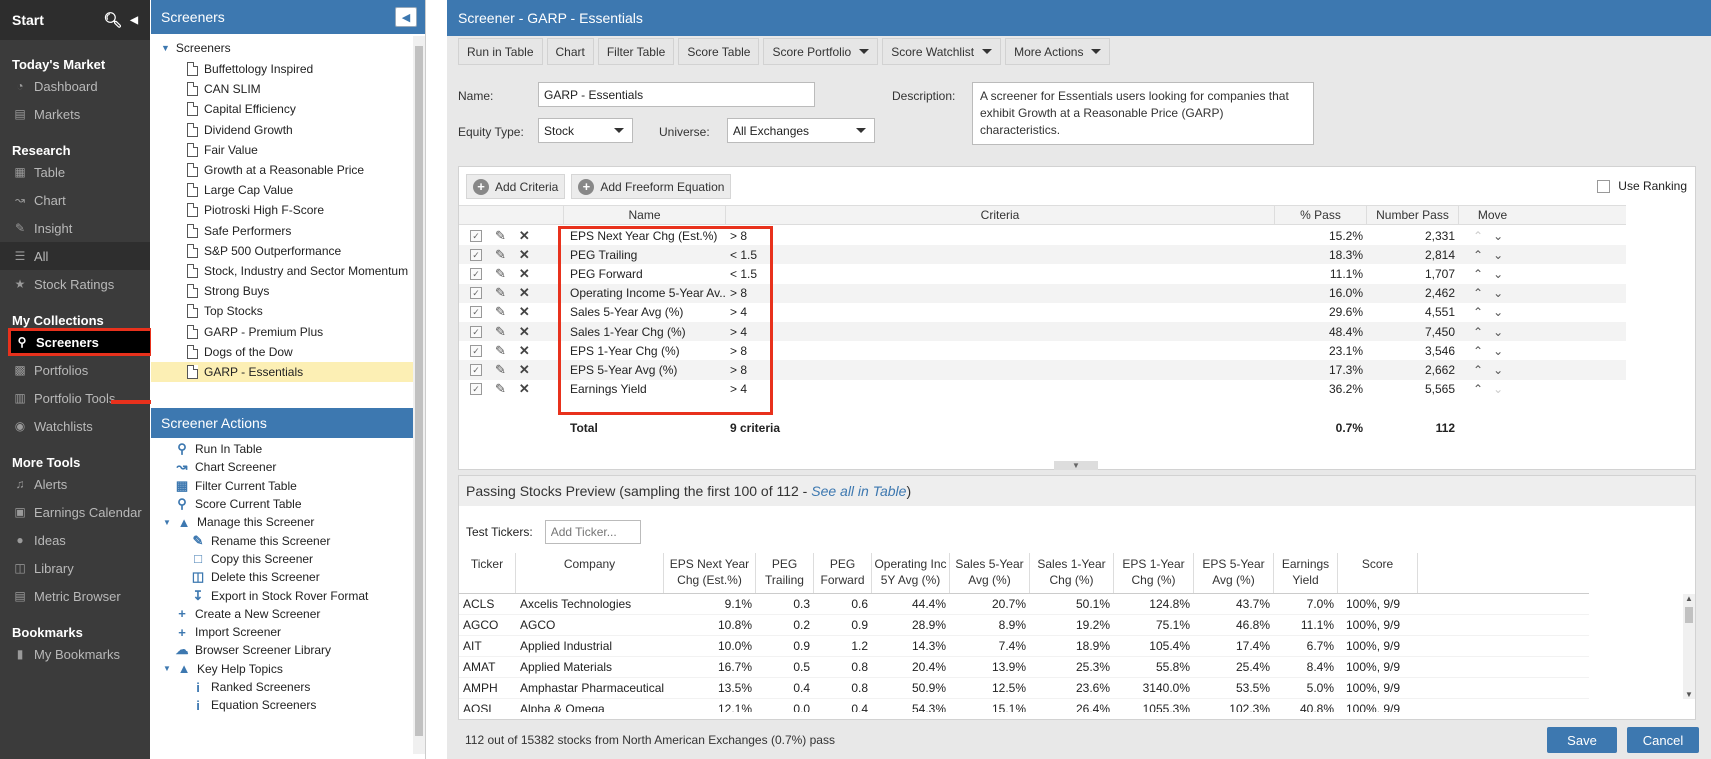 The width and height of the screenshot is (1711, 759). Describe the element at coordinates (28, 20) in the screenshot. I see `start-label: Start` at that location.